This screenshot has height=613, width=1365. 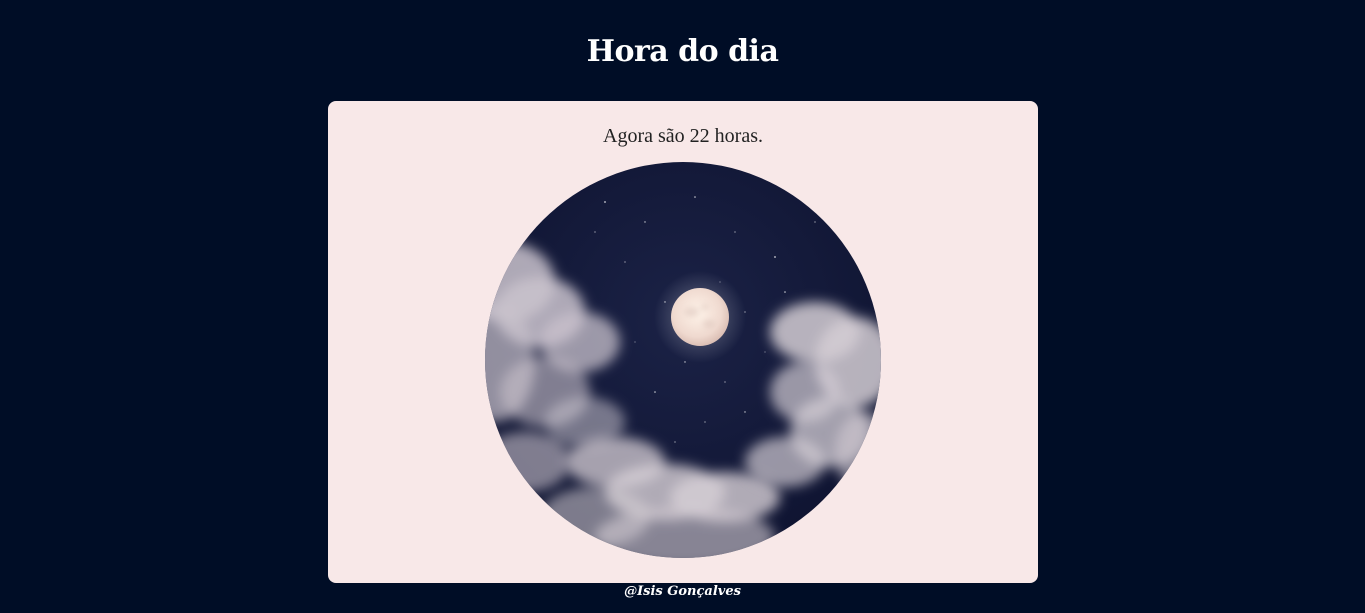 What do you see at coordinates (682, 591) in the screenshot?
I see `author-credit: @Isis Gonçalves` at bounding box center [682, 591].